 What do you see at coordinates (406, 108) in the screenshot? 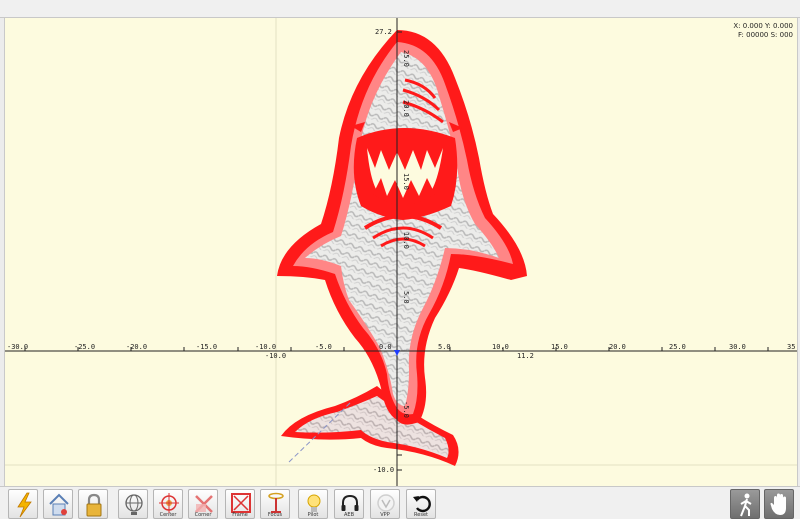
I see `y-tick-label: 20.0` at bounding box center [406, 108].